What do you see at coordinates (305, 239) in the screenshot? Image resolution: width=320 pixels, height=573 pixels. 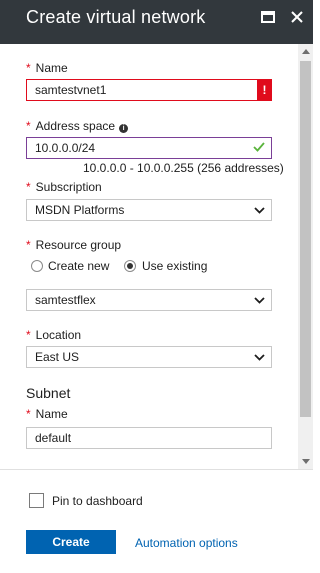 I see `scrollbar-thumb` at bounding box center [305, 239].